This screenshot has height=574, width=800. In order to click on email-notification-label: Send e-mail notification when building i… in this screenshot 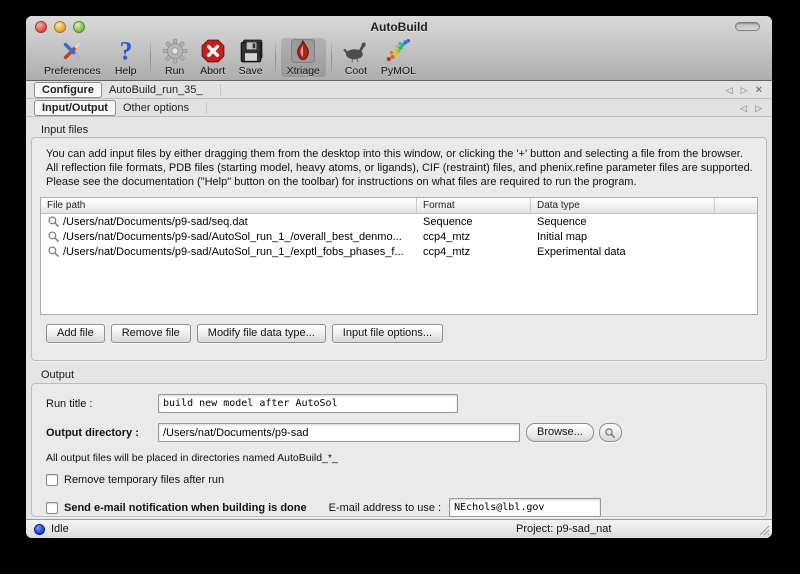, I will do `click(185, 507)`.